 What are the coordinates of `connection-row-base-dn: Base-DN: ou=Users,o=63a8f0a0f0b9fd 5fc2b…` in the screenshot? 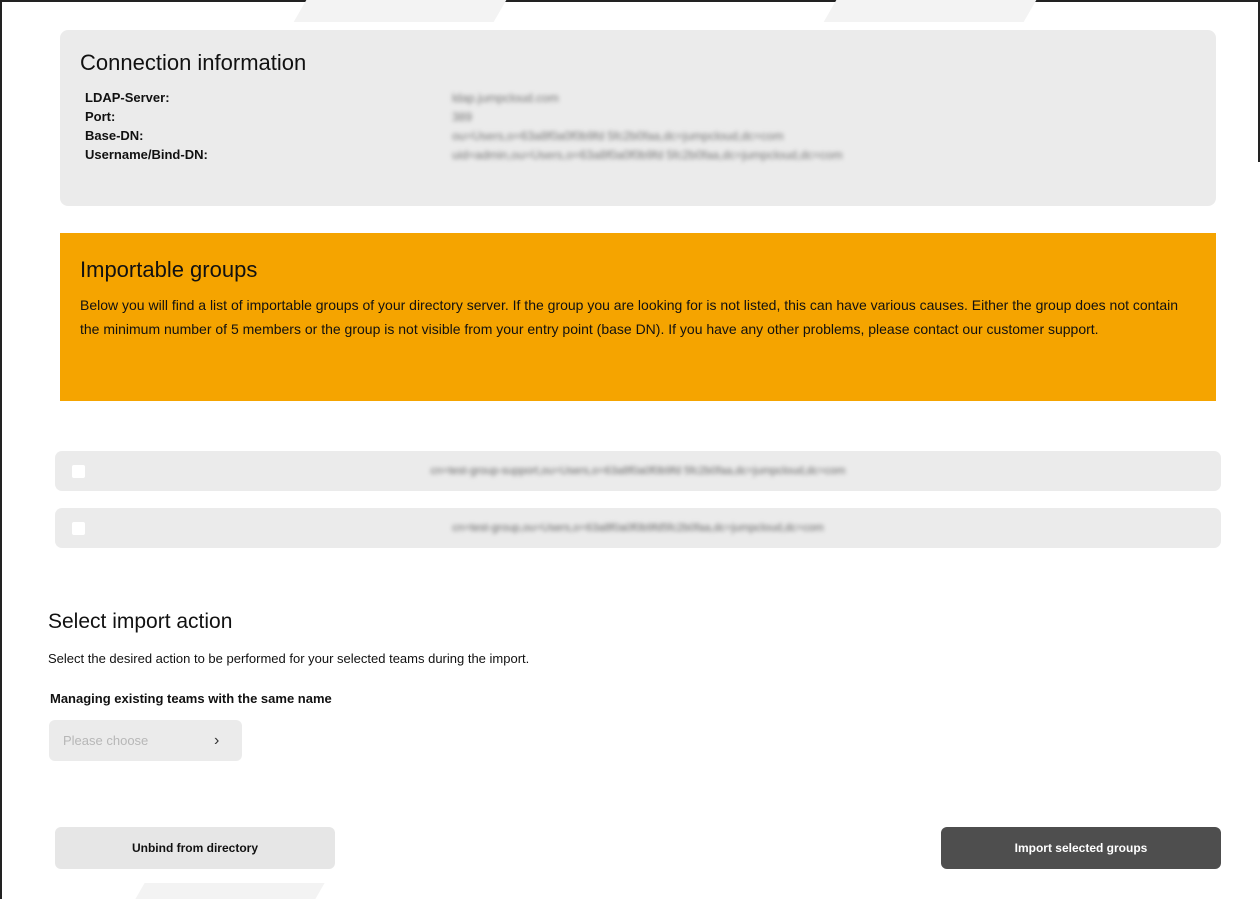 It's located at (638, 135).